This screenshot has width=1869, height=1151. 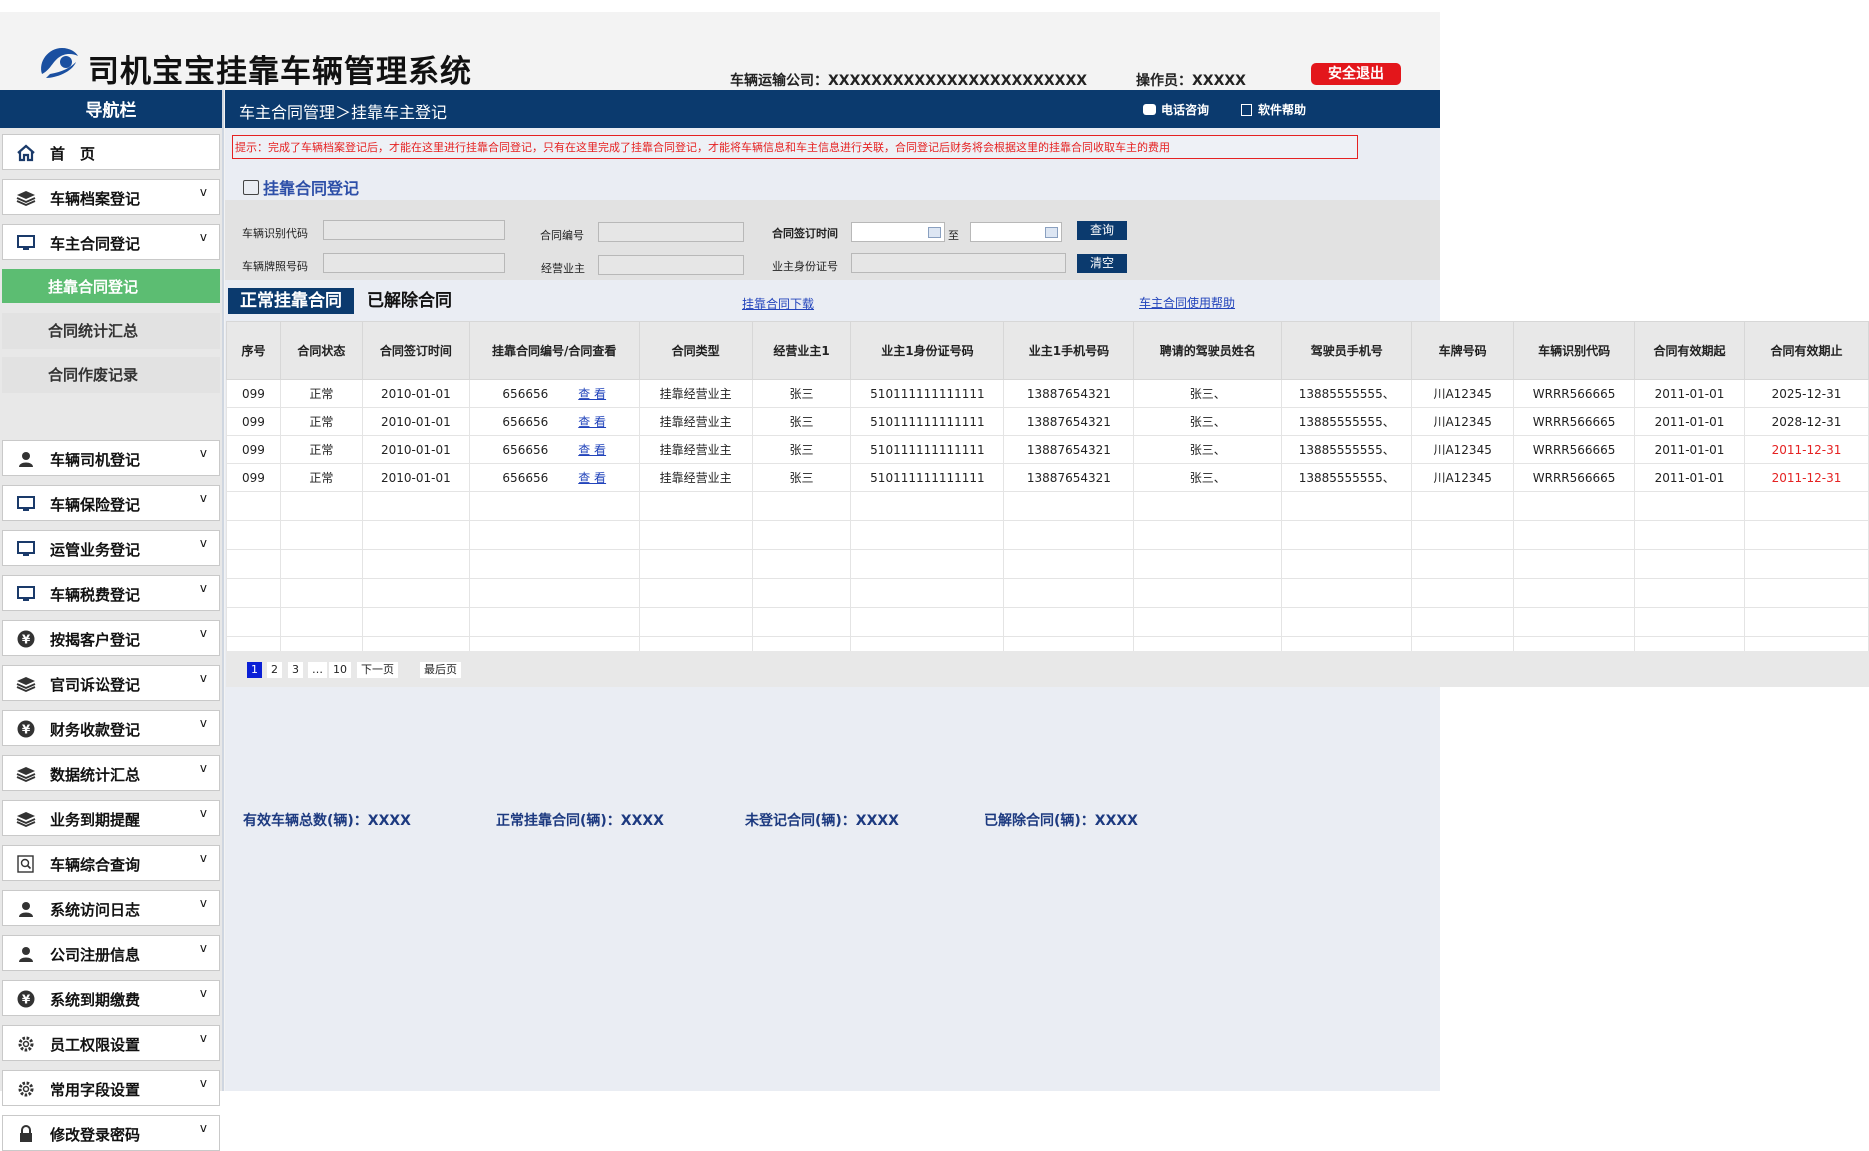 I want to click on sidebar-item-label: 官司诉讼登记, so click(x=95, y=685).